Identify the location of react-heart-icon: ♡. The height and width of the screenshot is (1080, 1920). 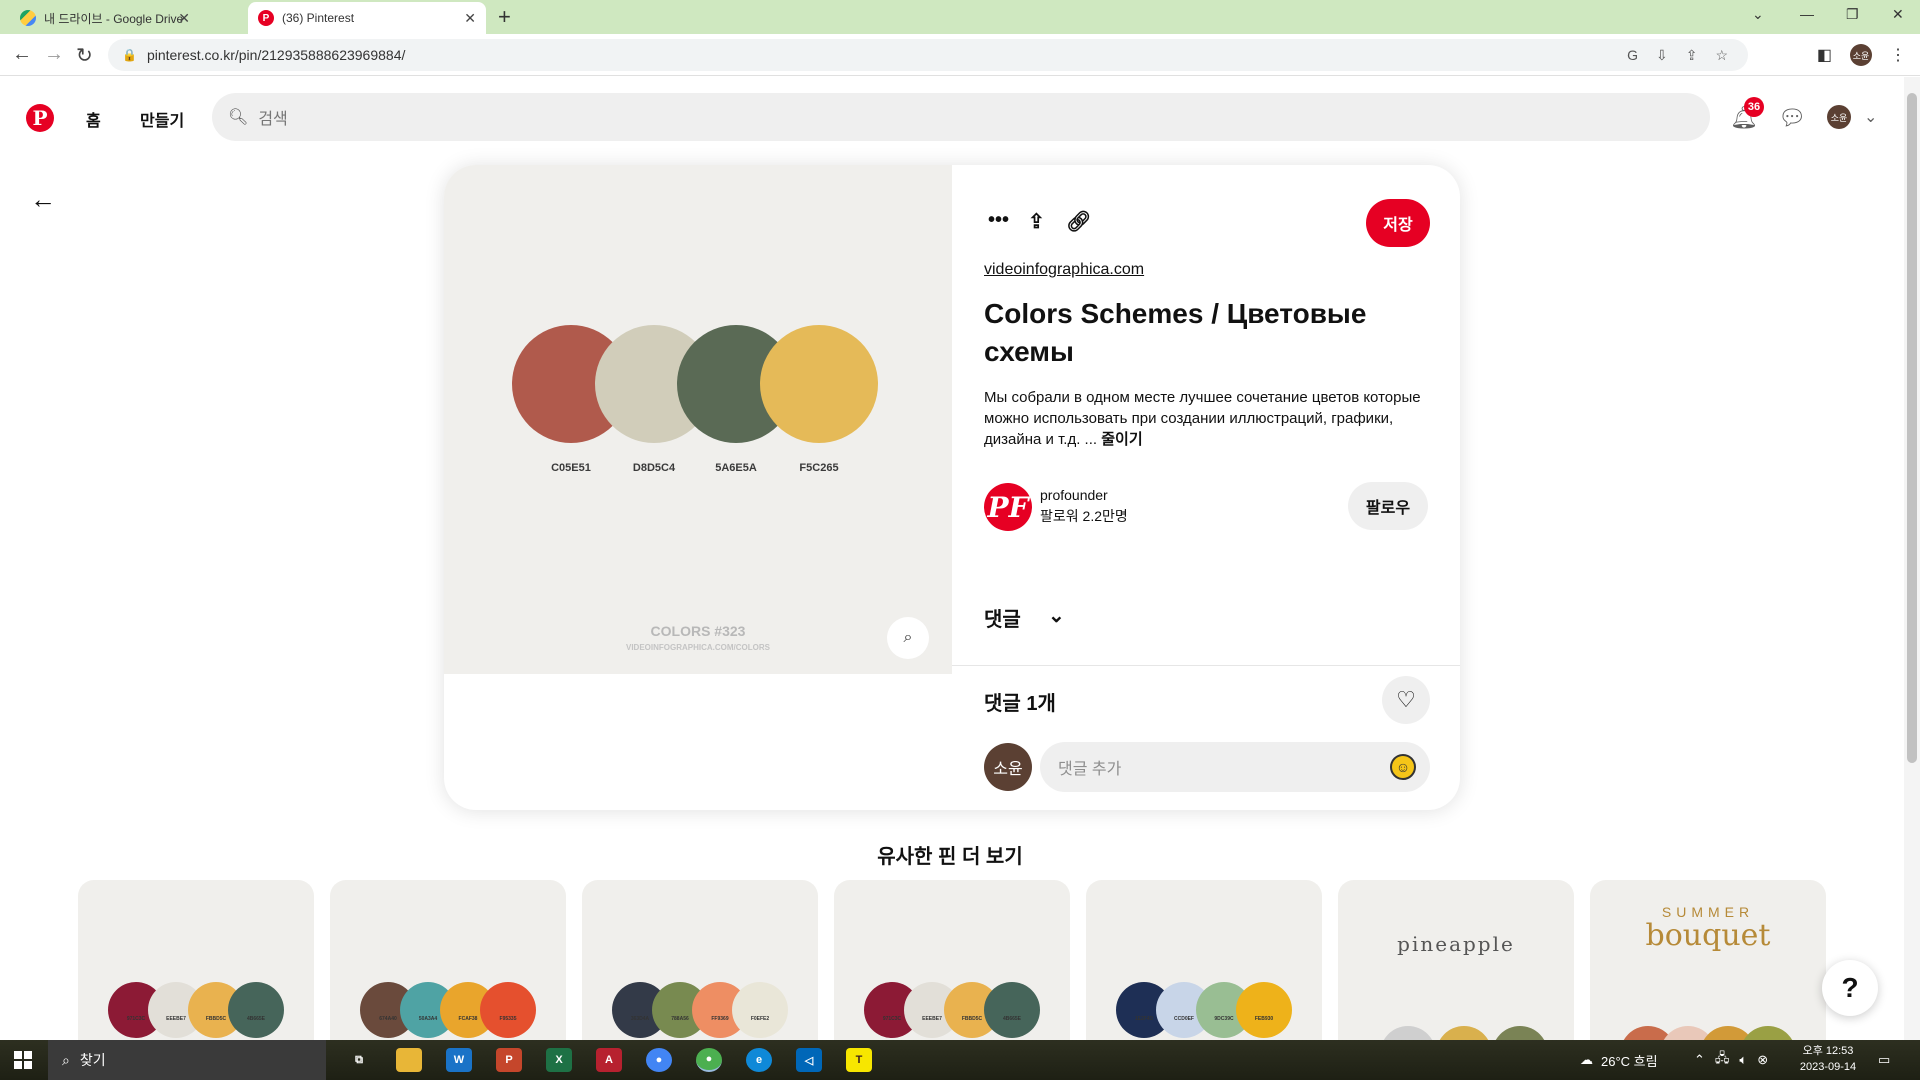
(1406, 700).